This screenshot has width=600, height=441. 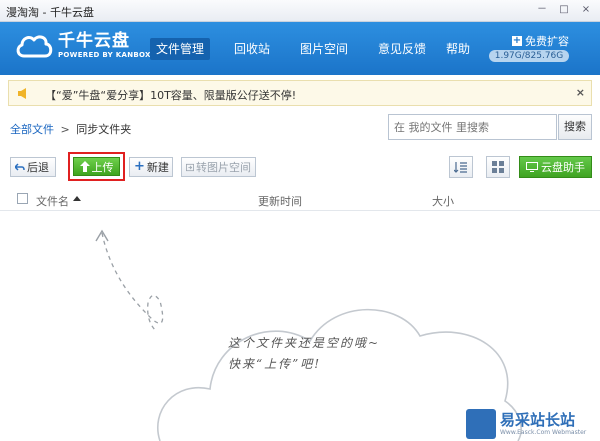 I want to click on watermark-subtitle: Www.Easck.Com Webmaster, so click(x=543, y=432).